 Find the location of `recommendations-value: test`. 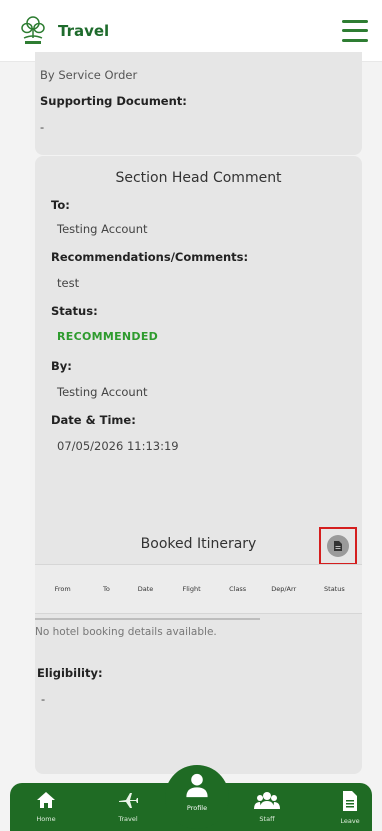

recommendations-value: test is located at coordinates (68, 283).